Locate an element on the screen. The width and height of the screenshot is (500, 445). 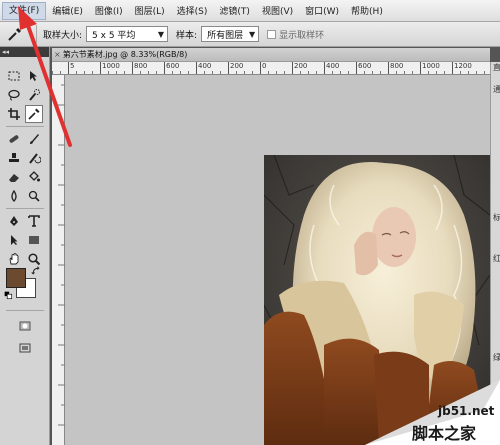
menu-help: 帮助(H) is located at coordinates (367, 10).